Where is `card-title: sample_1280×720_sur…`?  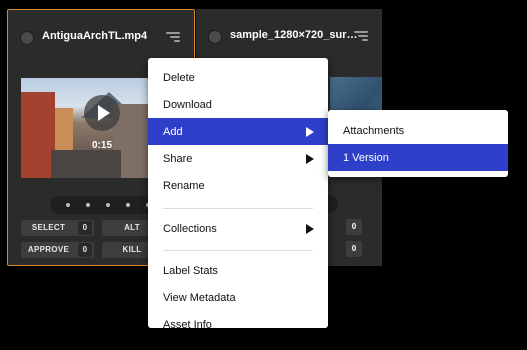
card-title: sample_1280×720_sur… is located at coordinates (294, 35).